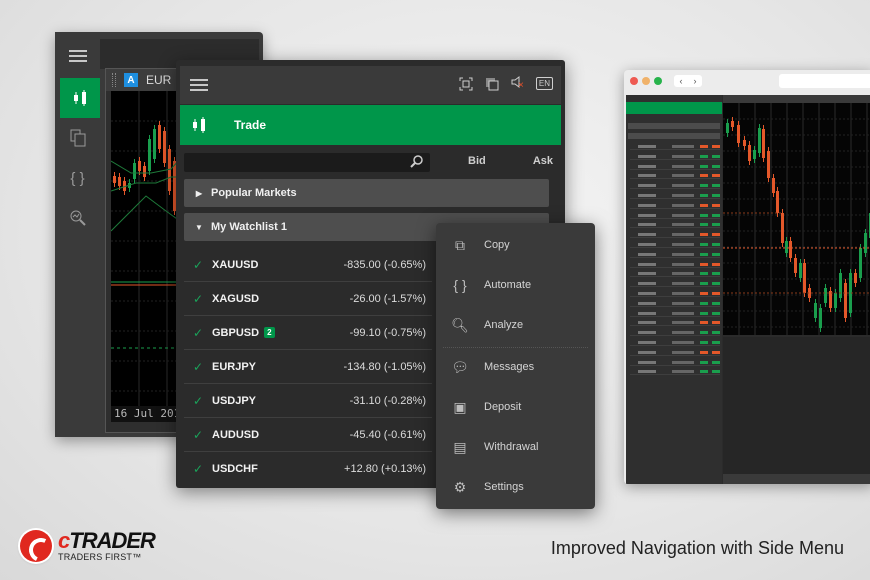  I want to click on preview-positions-panel, so click(796, 405).